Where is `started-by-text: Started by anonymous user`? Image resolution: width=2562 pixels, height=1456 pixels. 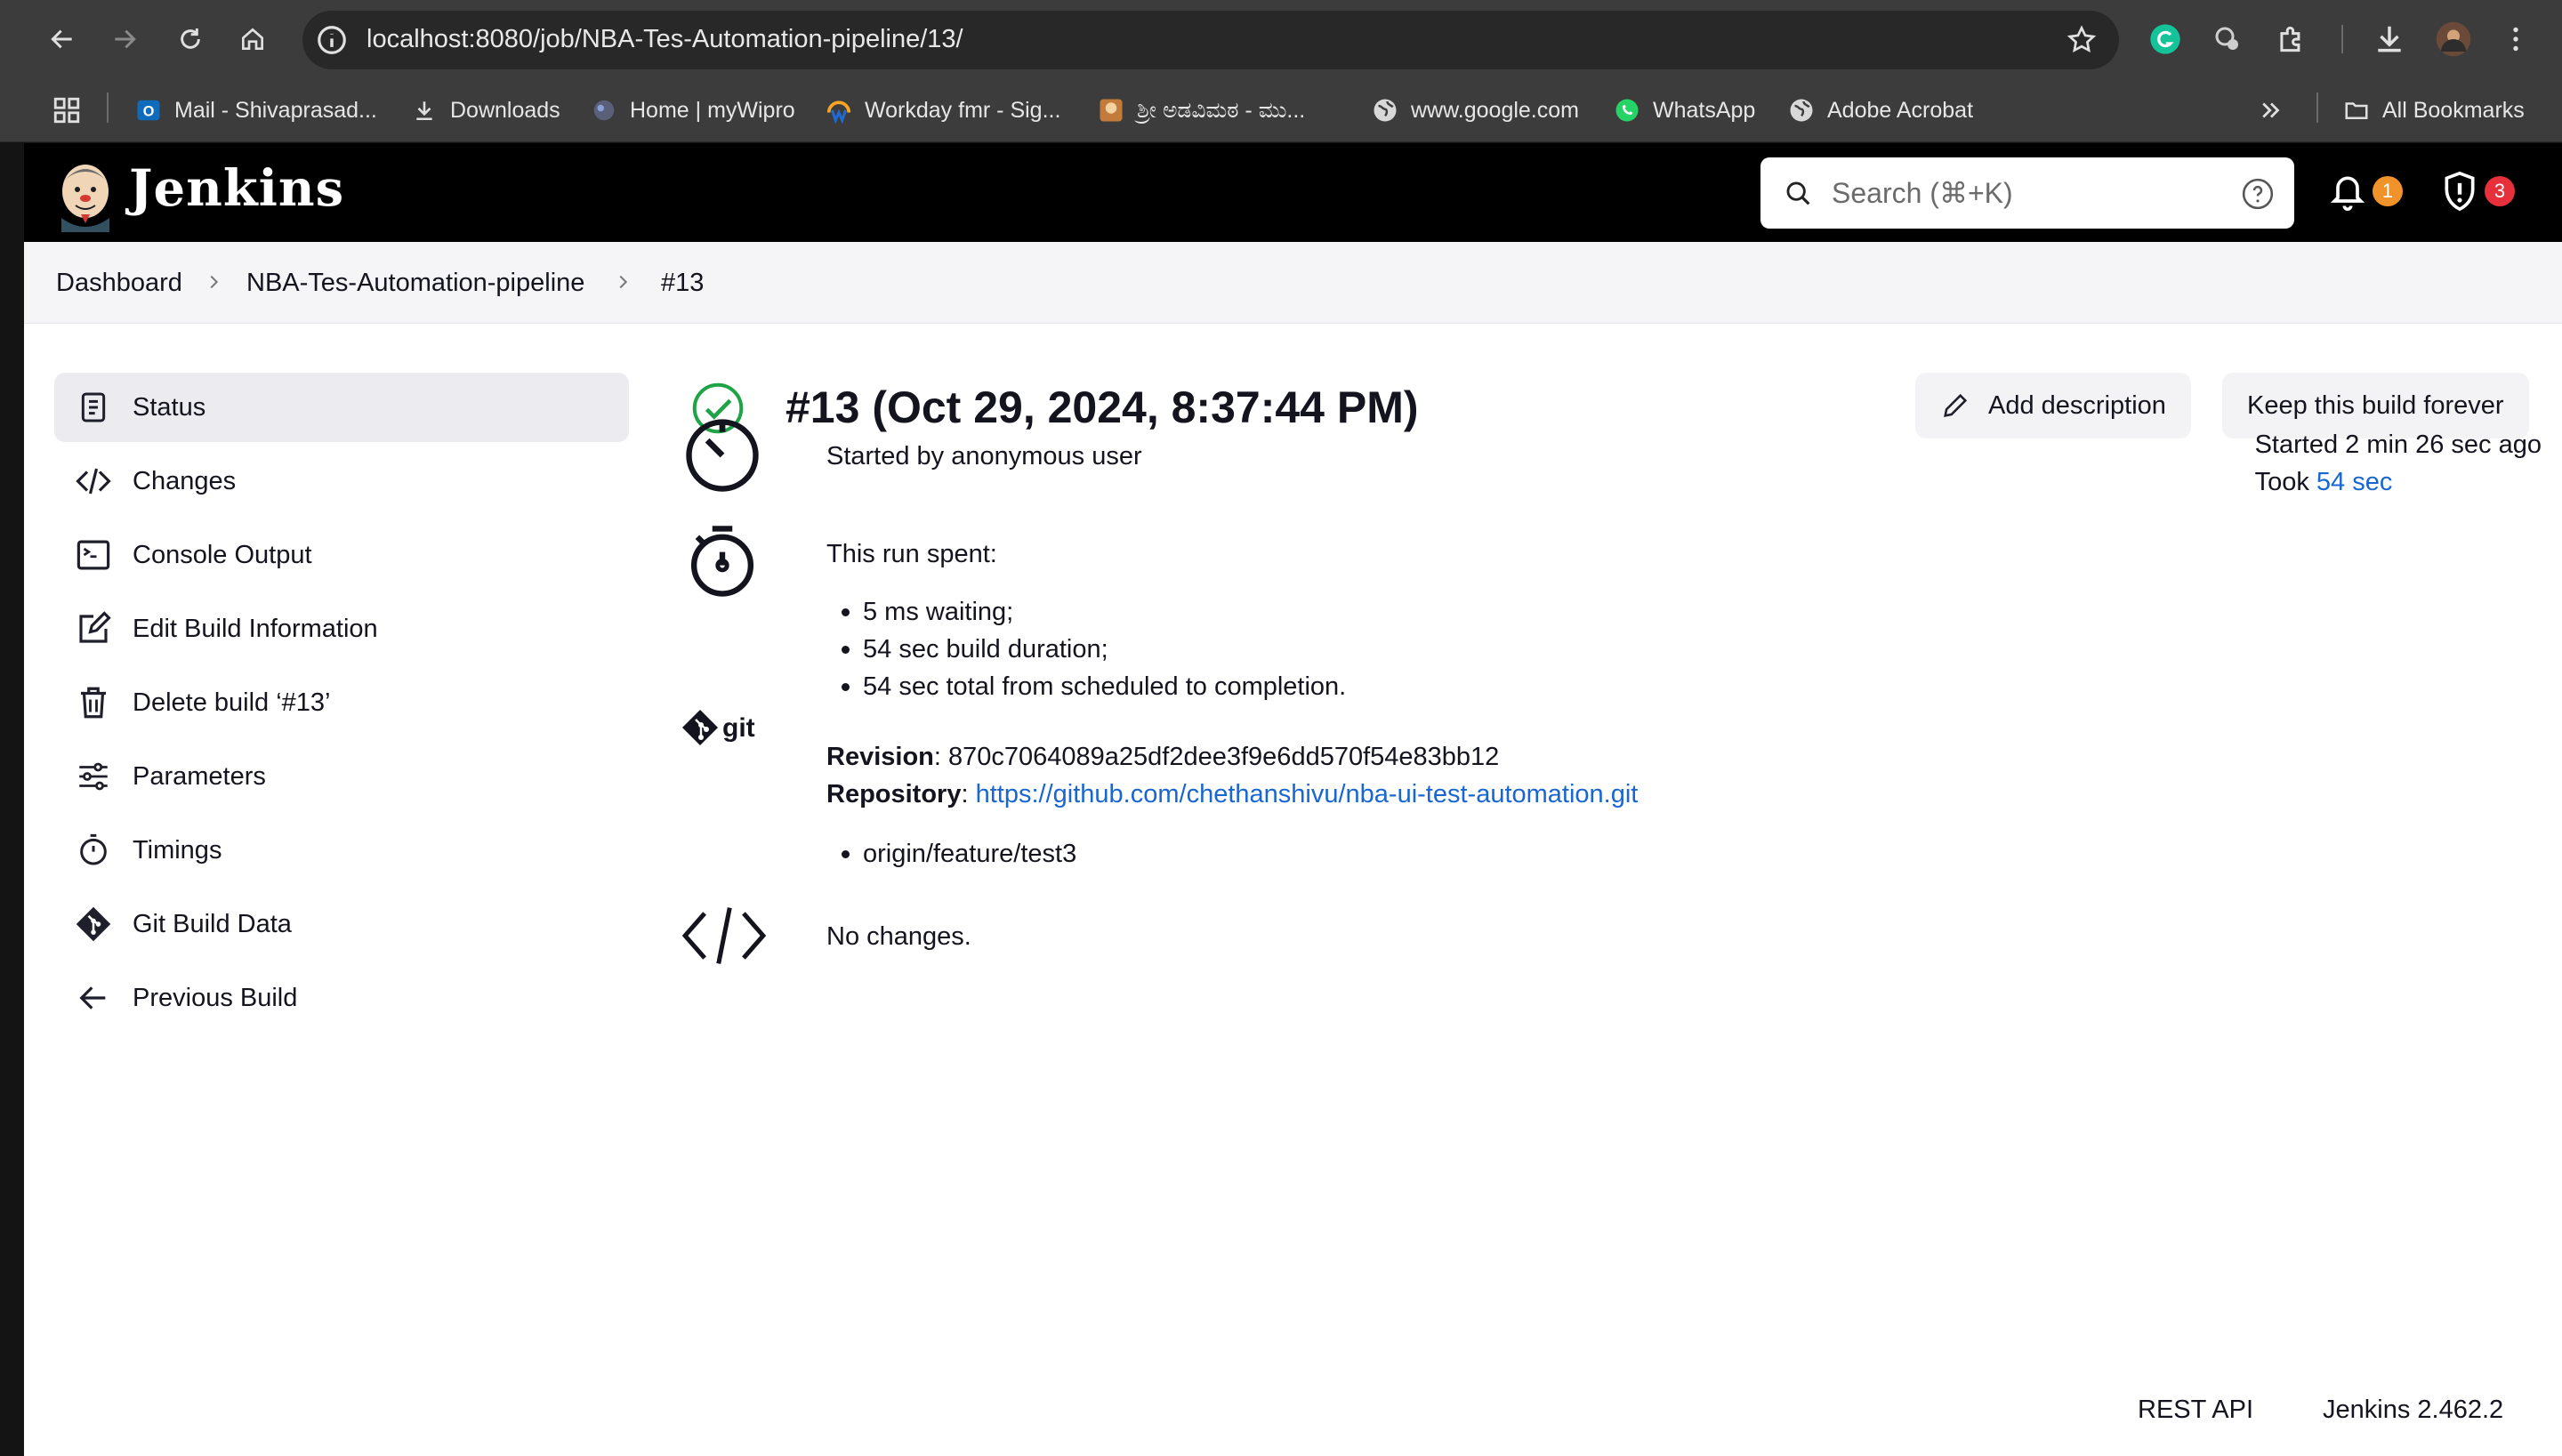 started-by-text: Started by anonymous user is located at coordinates (984, 456).